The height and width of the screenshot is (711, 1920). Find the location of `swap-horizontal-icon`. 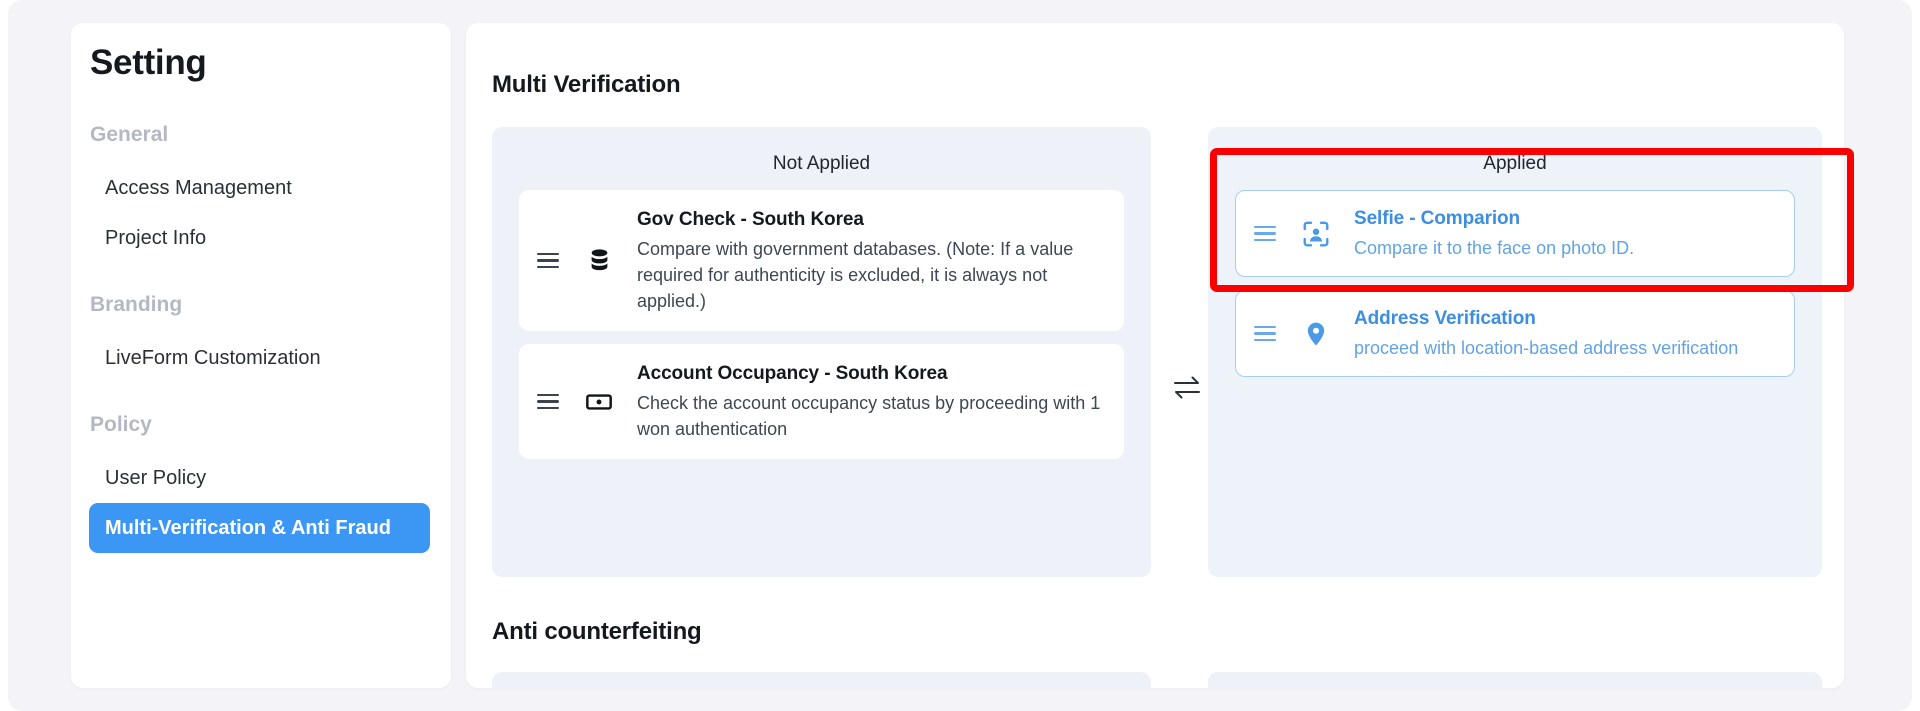

swap-horizontal-icon is located at coordinates (1187, 387).